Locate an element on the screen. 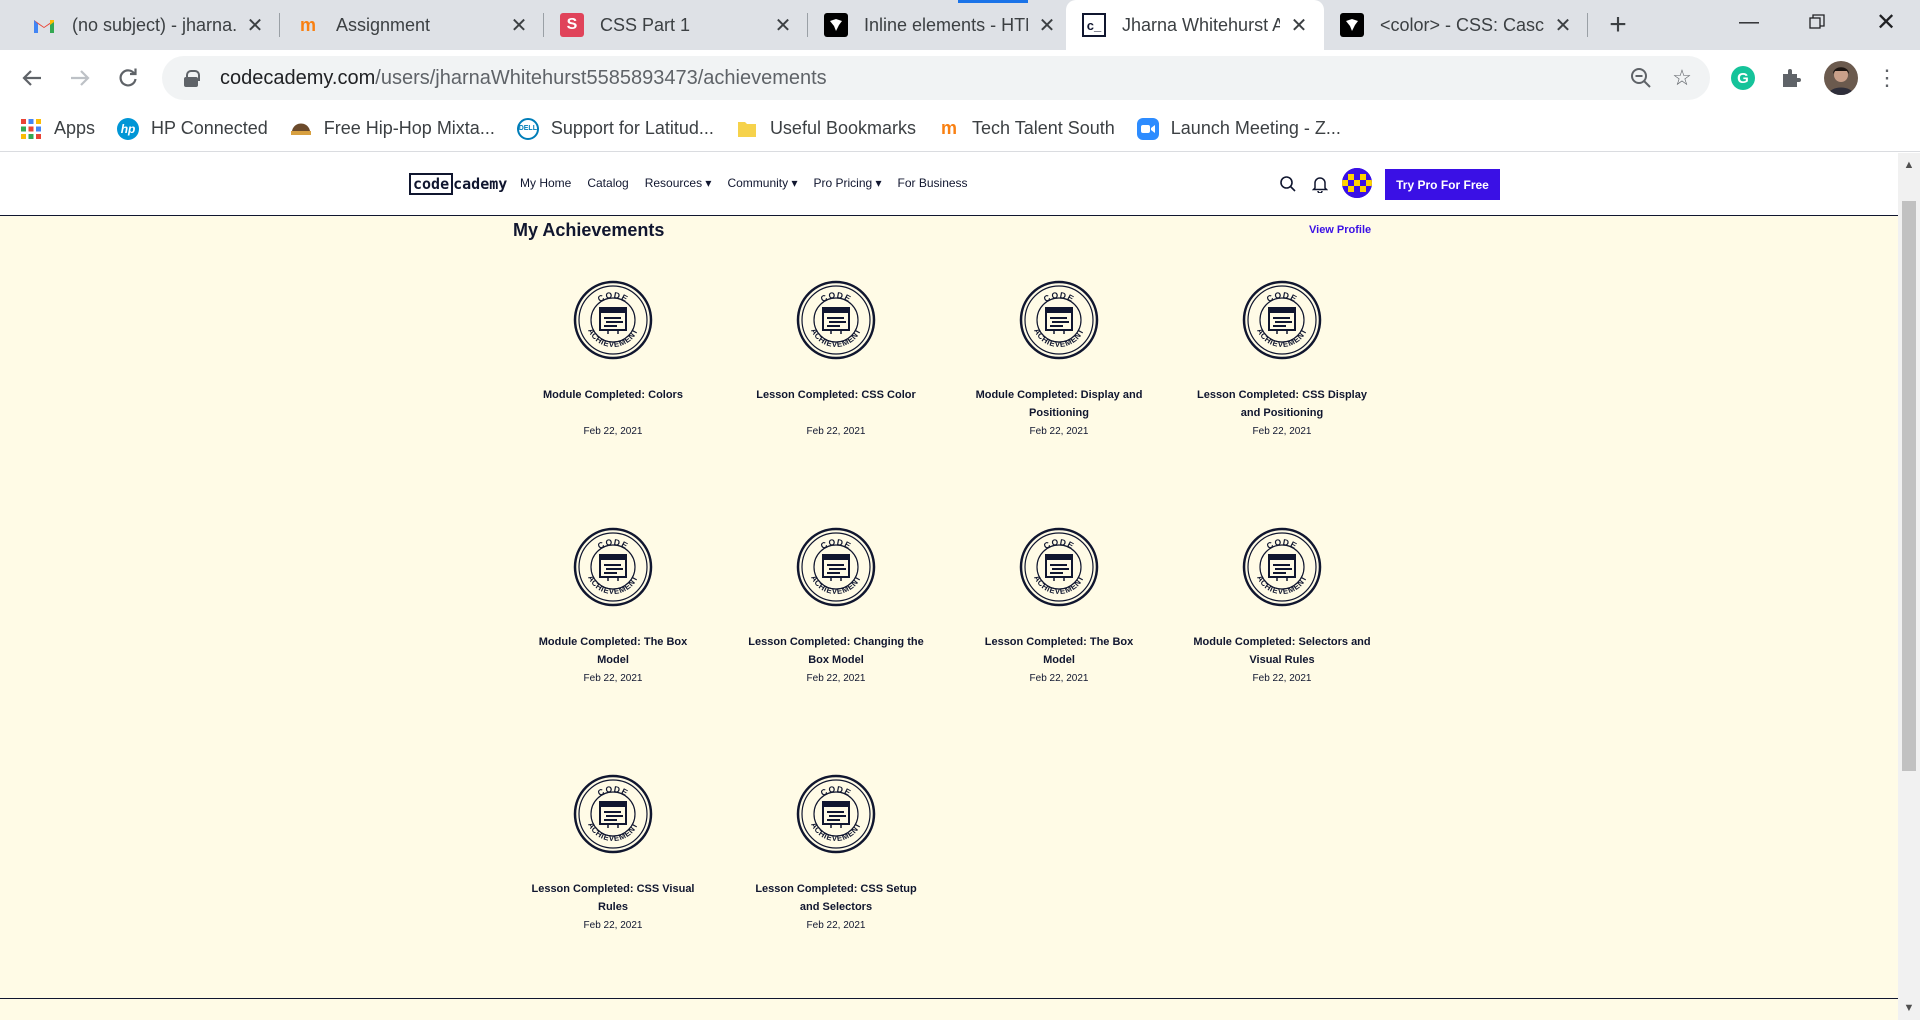 The width and height of the screenshot is (1920, 1020). view-profile-link: View Profile is located at coordinates (1340, 230).